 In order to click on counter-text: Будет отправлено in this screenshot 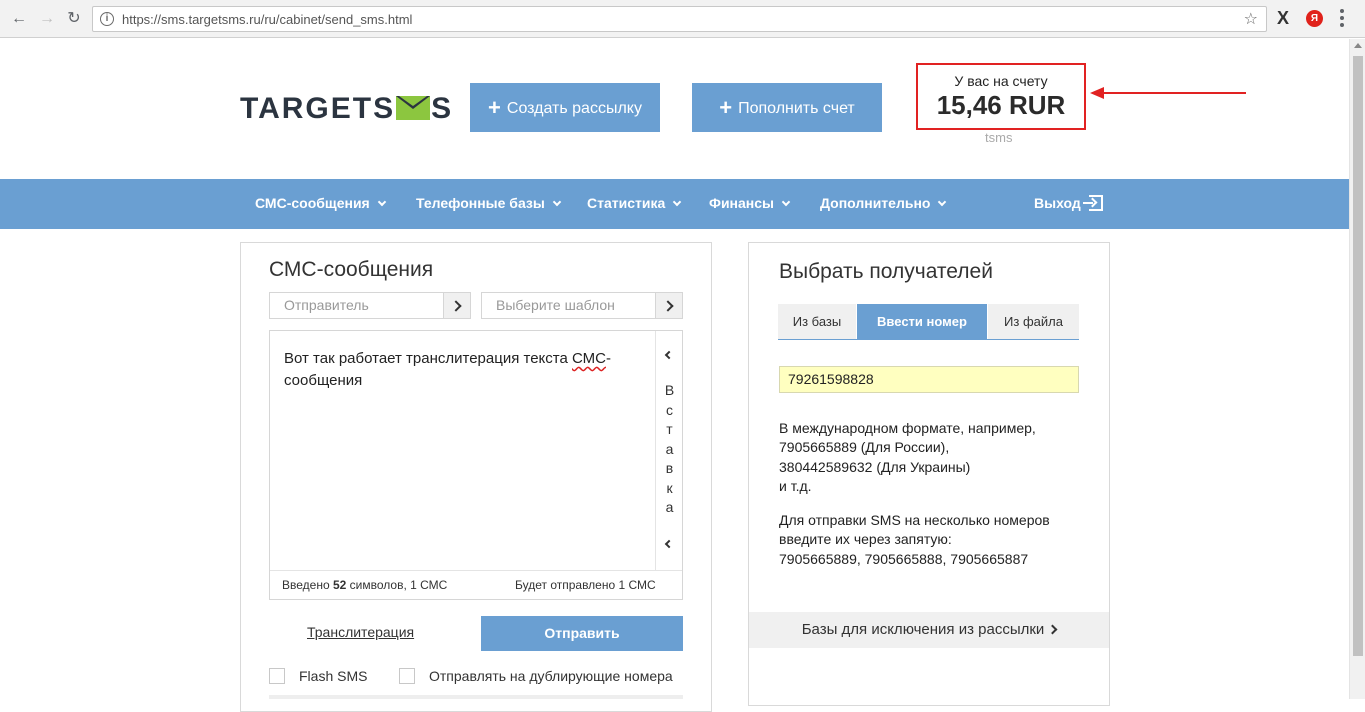, I will do `click(567, 585)`.